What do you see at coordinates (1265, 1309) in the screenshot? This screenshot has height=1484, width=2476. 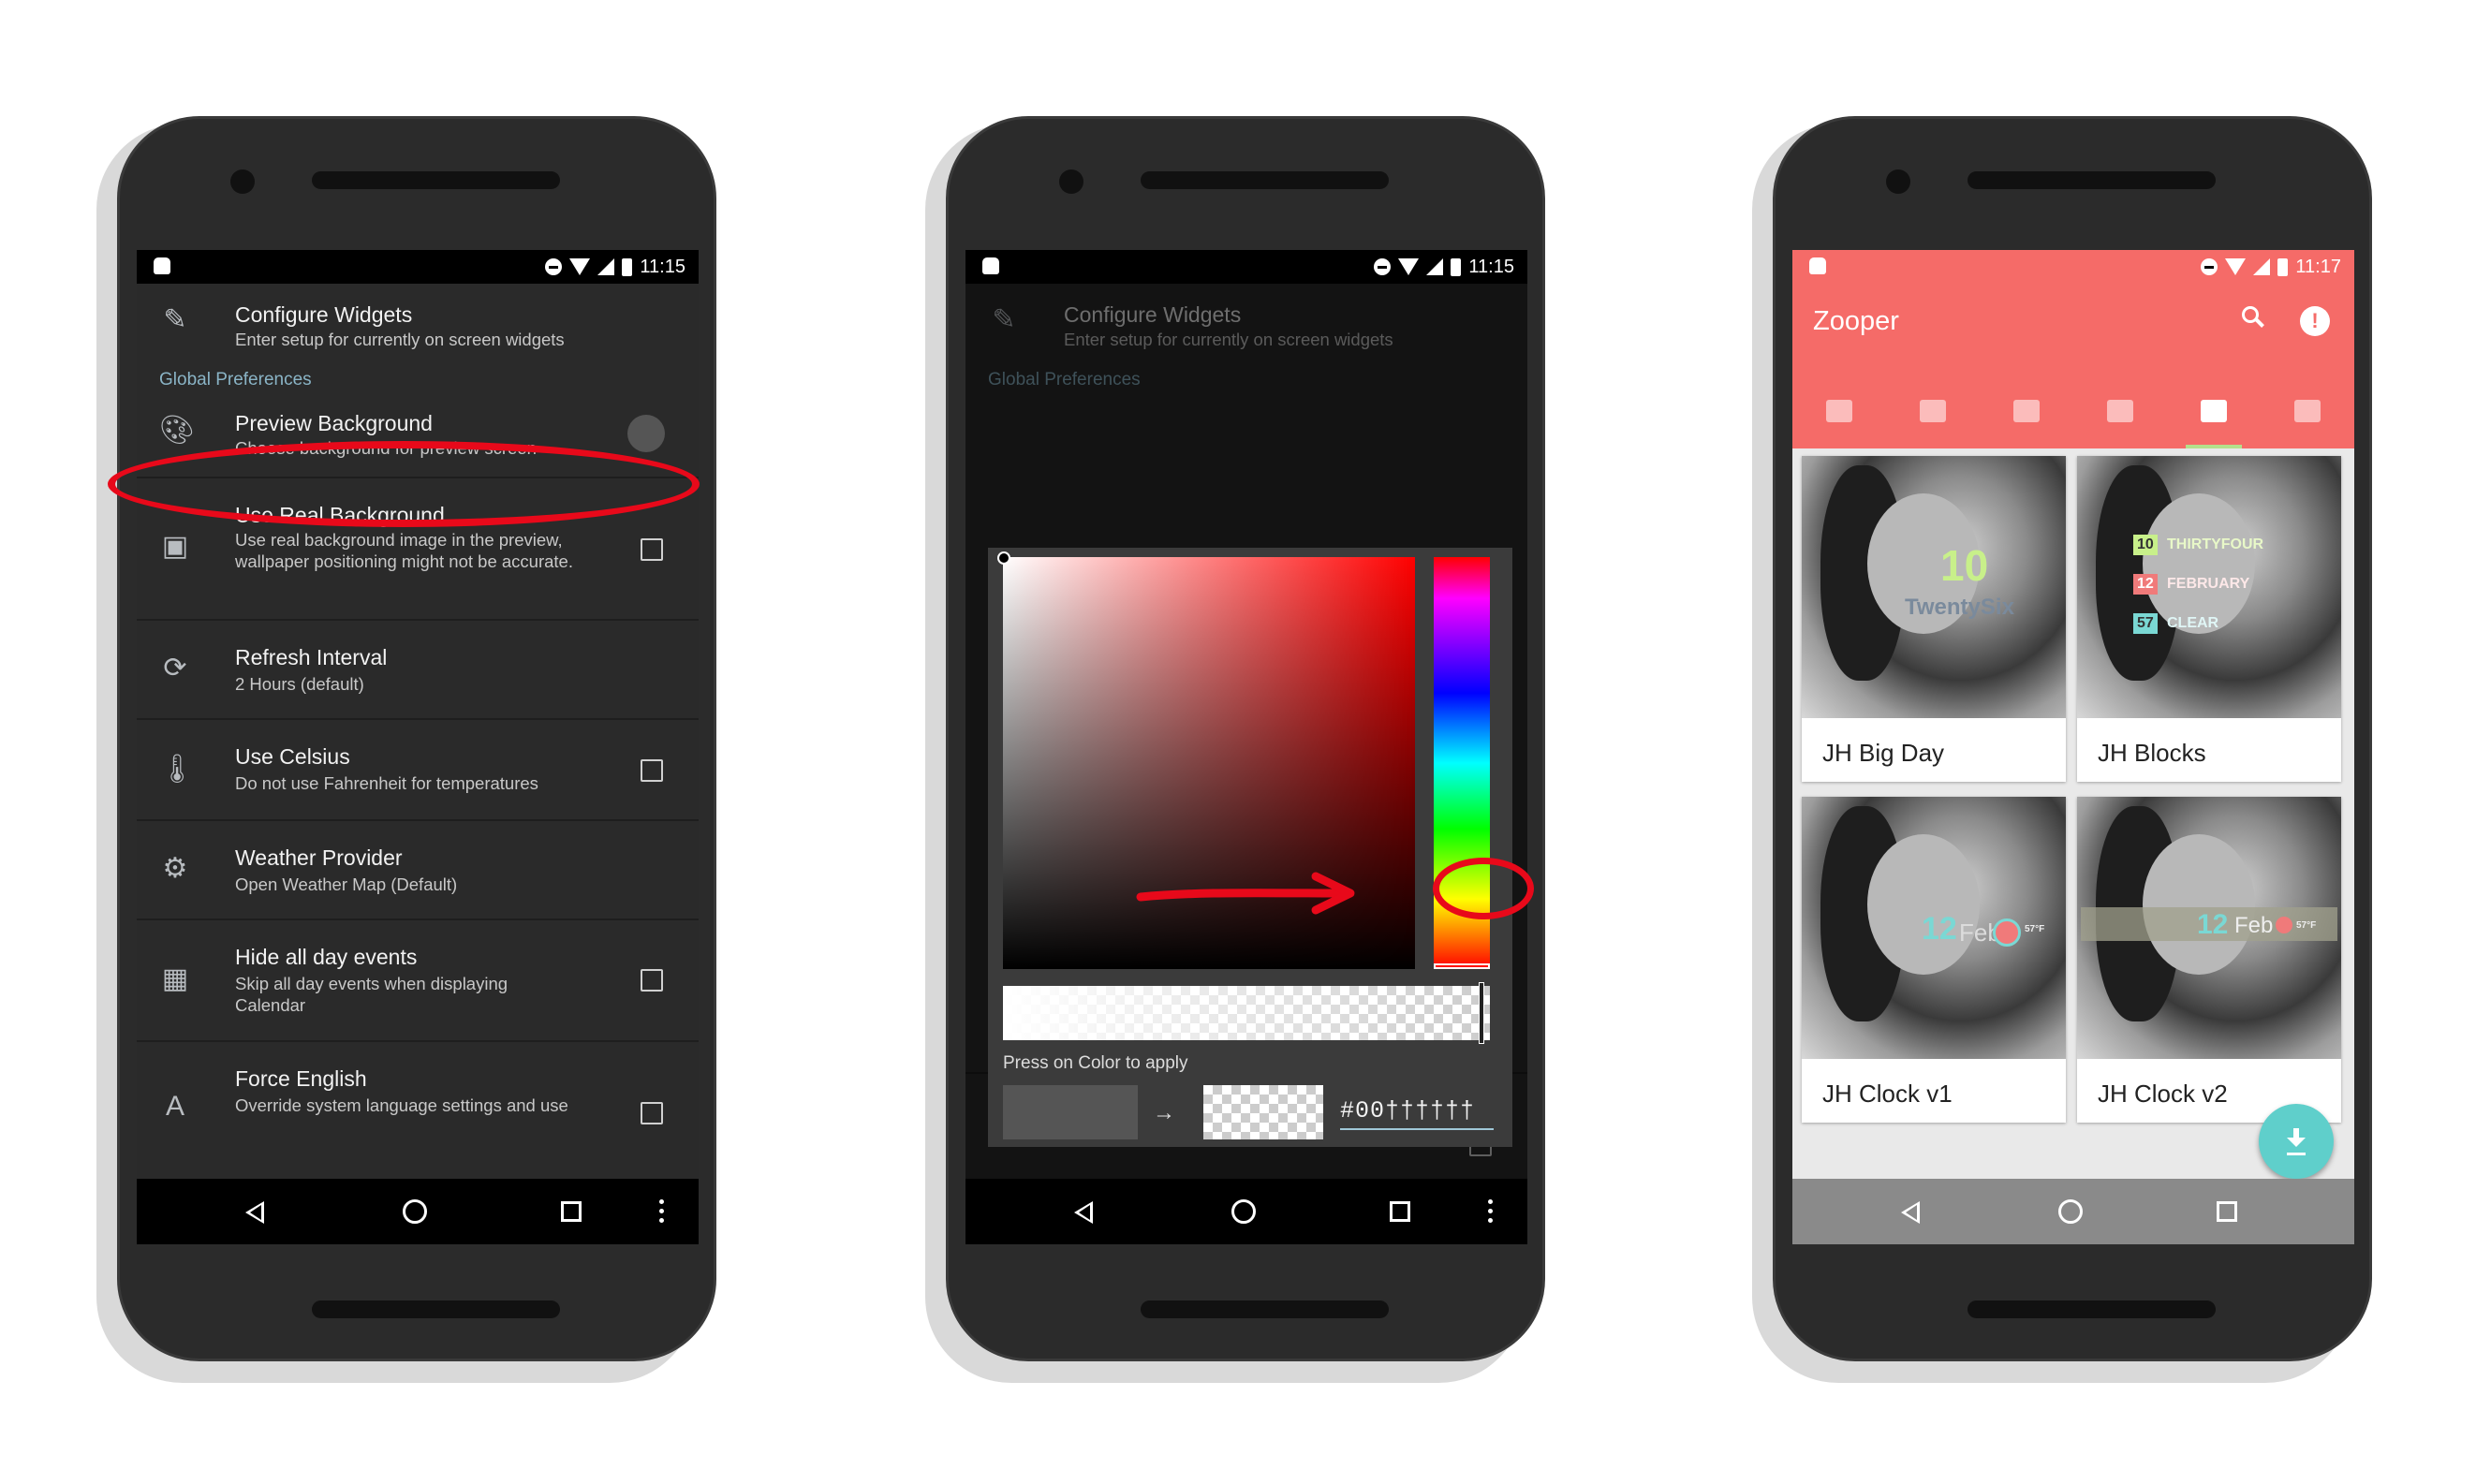 I see `bottom-speaker` at bounding box center [1265, 1309].